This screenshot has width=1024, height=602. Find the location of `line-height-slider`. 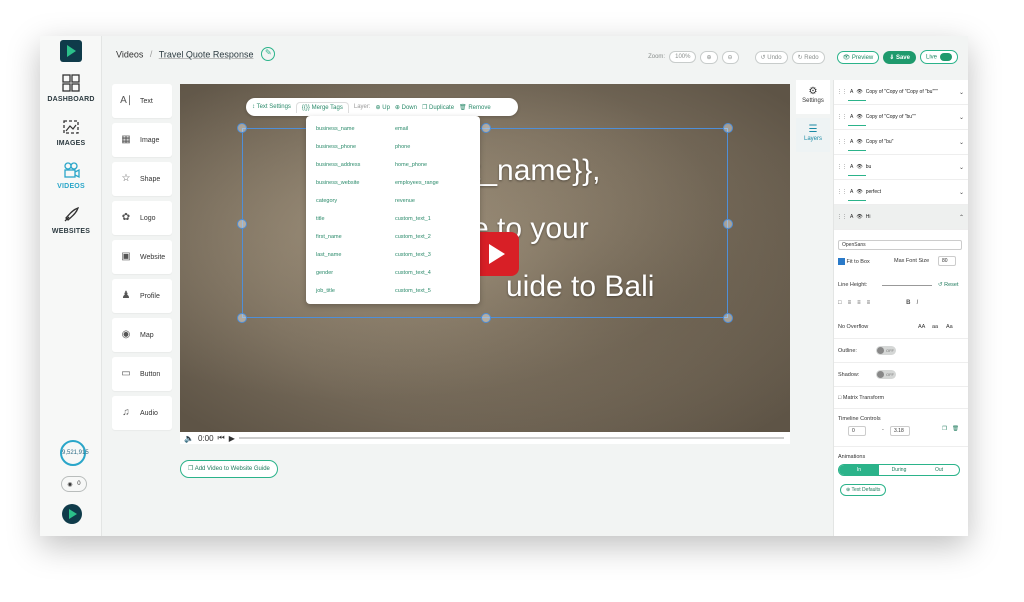

line-height-slider is located at coordinates (907, 285).